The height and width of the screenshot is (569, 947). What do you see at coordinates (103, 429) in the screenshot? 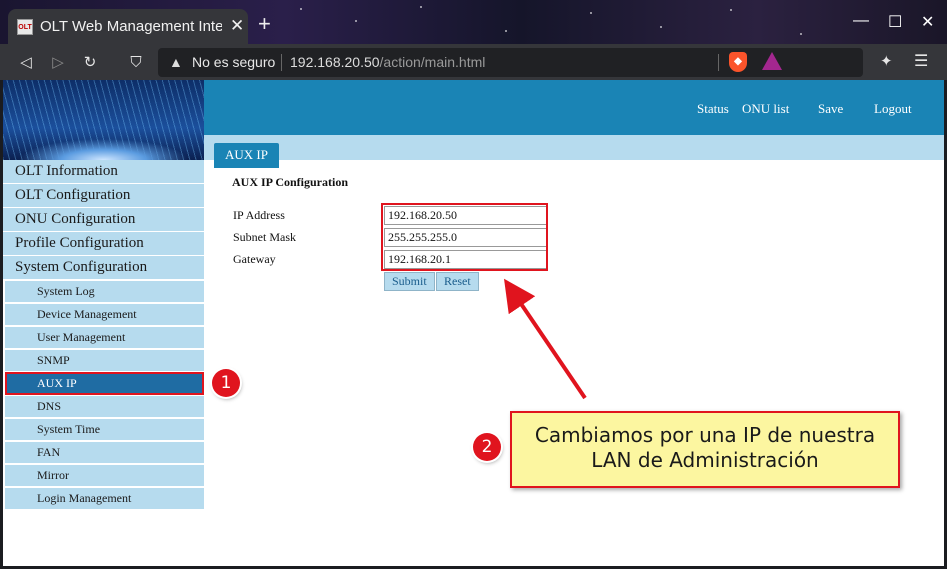
I see `sidebar-item-system-time: System Time` at bounding box center [103, 429].